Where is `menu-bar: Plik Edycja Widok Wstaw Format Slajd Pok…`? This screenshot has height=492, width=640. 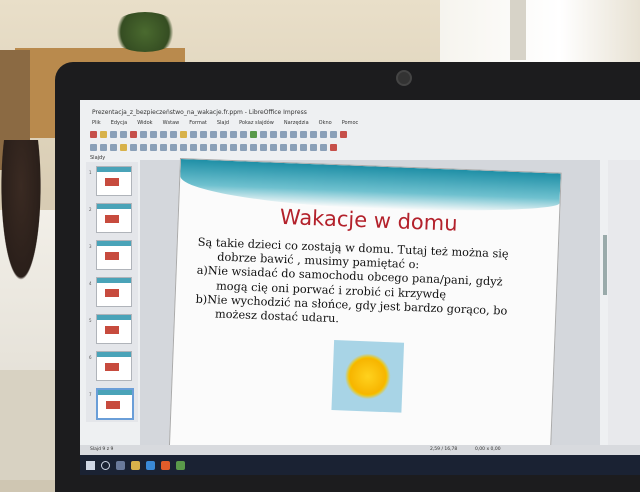
menu-bar: Plik Edycja Widok Wstaw Format Slajd Pok… is located at coordinates (360, 123).